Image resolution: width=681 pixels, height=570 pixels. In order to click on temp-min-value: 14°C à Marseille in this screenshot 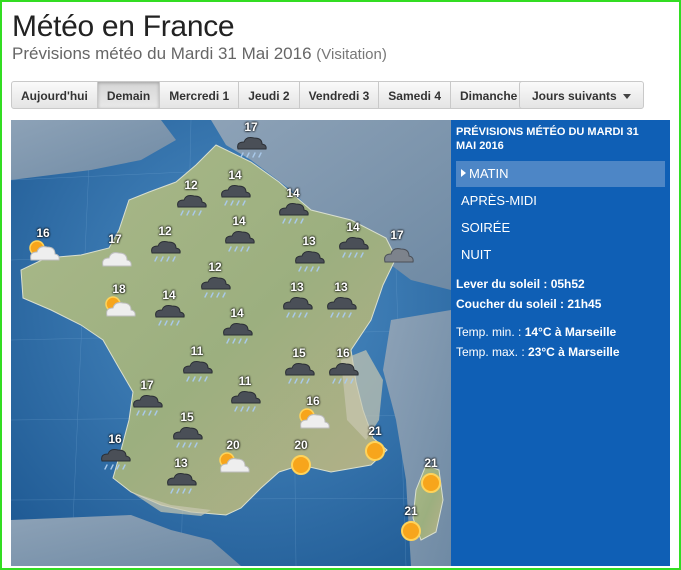, I will do `click(570, 332)`.